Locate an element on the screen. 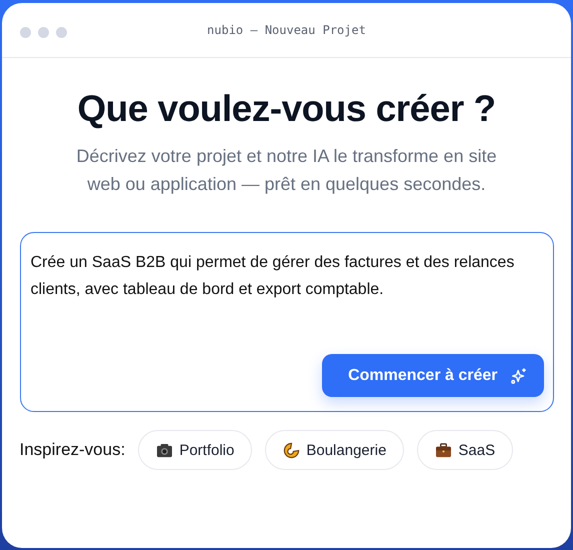 The height and width of the screenshot is (550, 573). suggestion-chip: SaaS is located at coordinates (465, 450).